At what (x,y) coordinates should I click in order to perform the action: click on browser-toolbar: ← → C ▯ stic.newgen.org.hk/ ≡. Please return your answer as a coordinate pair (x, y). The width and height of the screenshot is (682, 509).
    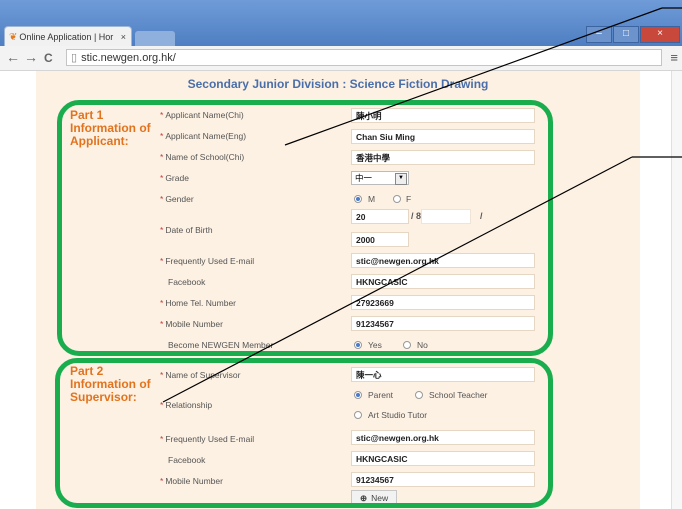
    Looking at the image, I should click on (341, 58).